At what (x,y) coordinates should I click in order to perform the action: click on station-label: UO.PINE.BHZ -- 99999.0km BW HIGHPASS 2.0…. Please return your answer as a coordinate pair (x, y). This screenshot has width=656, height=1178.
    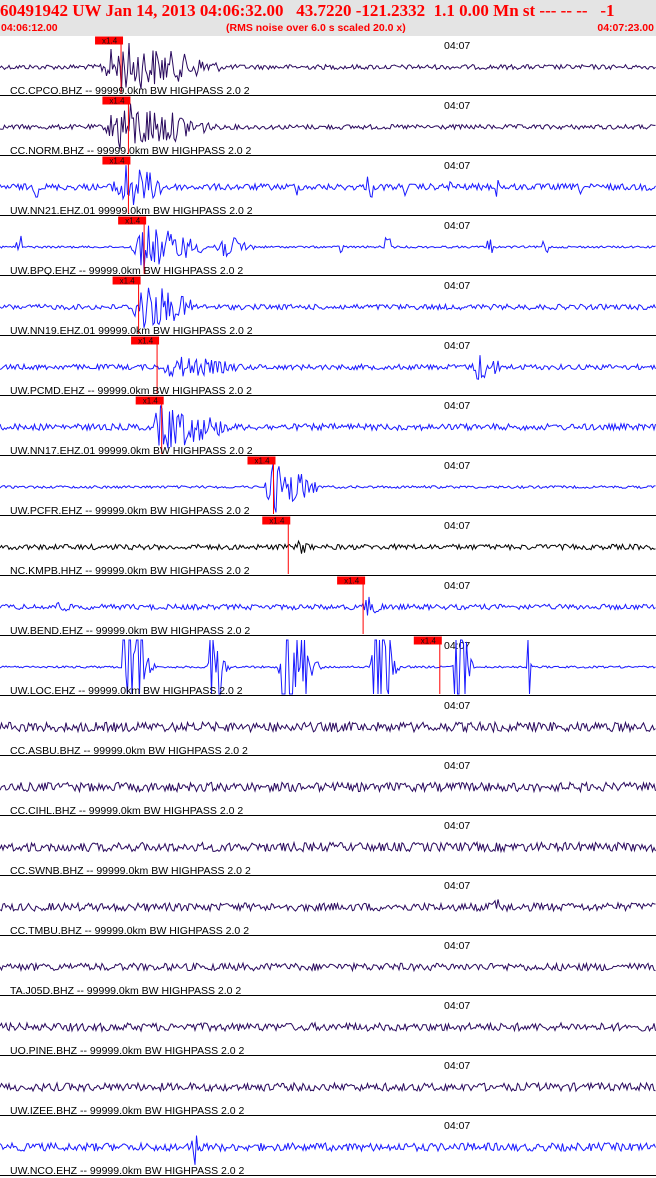
    Looking at the image, I should click on (127, 1051).